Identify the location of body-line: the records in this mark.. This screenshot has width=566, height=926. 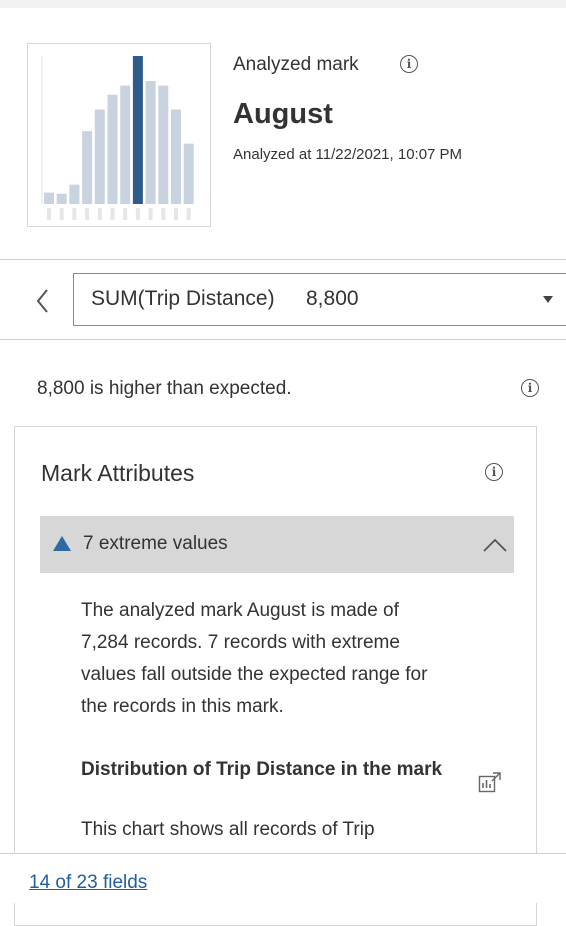
(182, 706).